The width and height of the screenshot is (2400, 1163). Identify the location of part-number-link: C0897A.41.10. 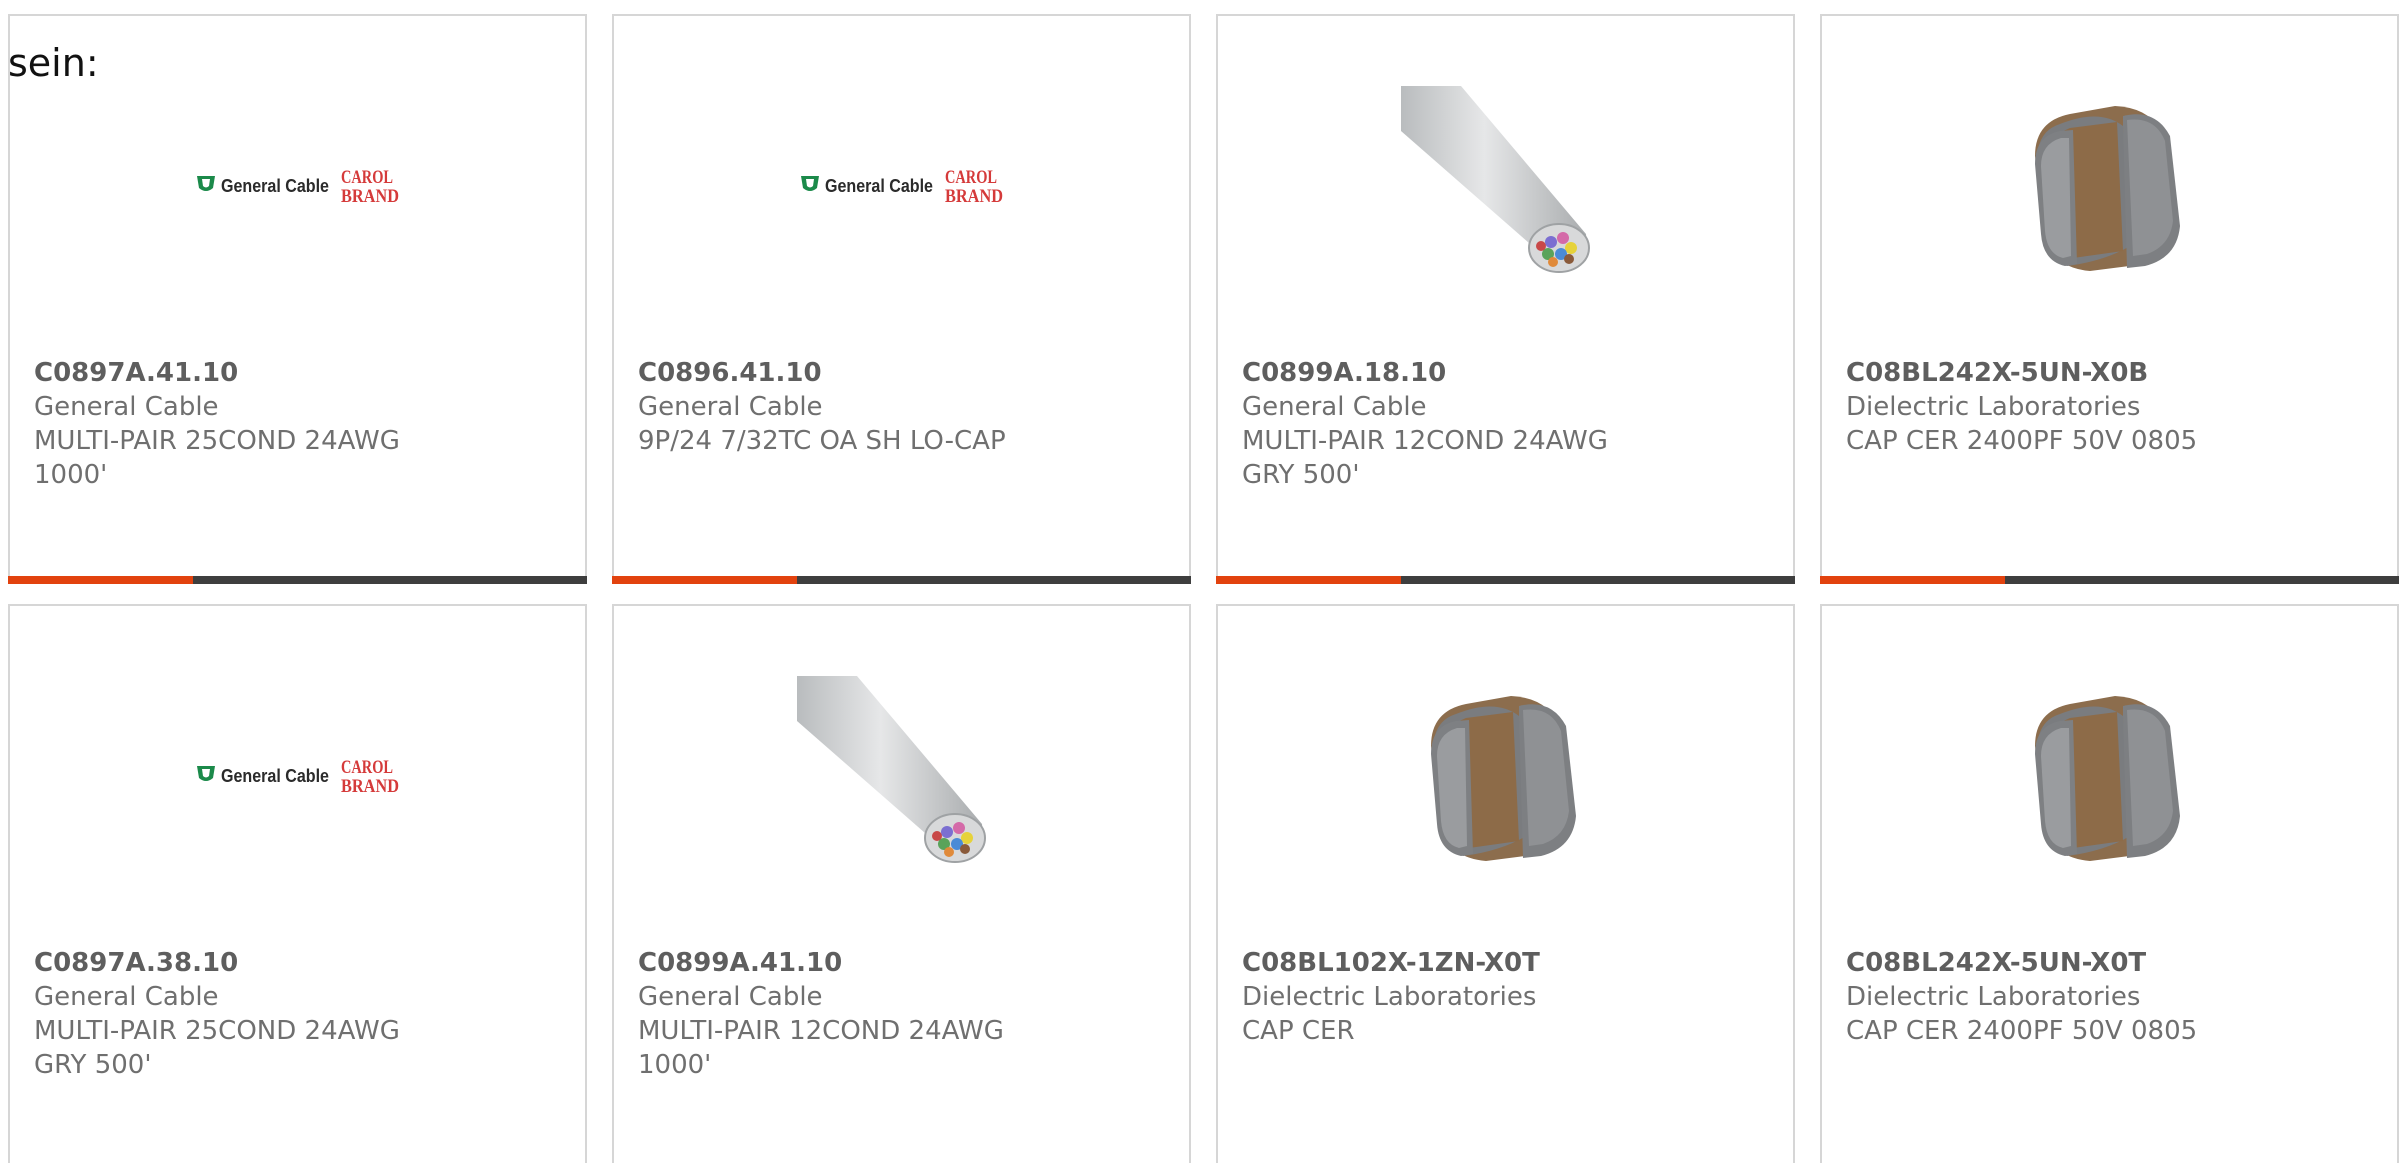
(297, 373).